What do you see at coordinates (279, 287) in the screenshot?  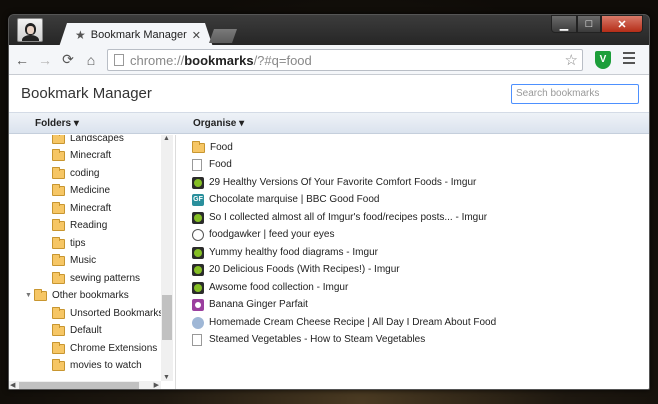 I see `list-item-label: Awsome food collection - Imgur` at bounding box center [279, 287].